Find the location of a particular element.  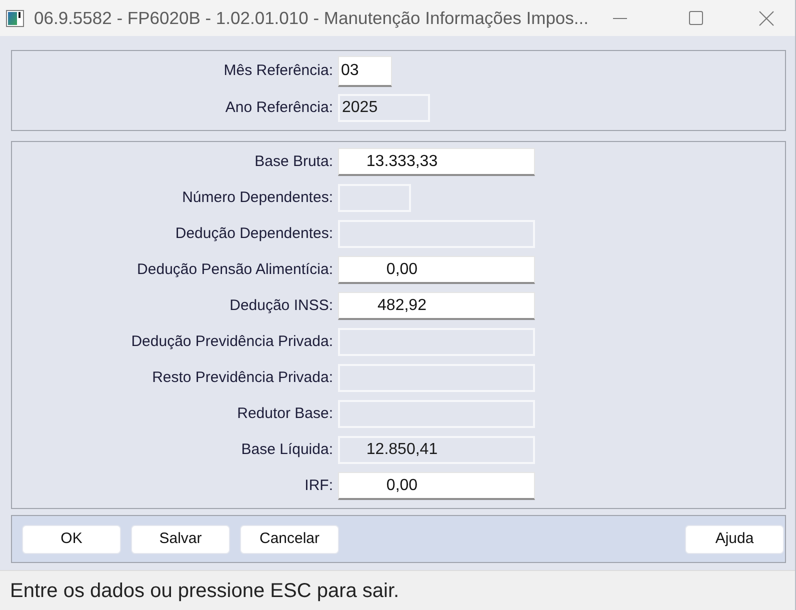

field-label: Dedução Pensão Alimentícia: is located at coordinates (235, 269).